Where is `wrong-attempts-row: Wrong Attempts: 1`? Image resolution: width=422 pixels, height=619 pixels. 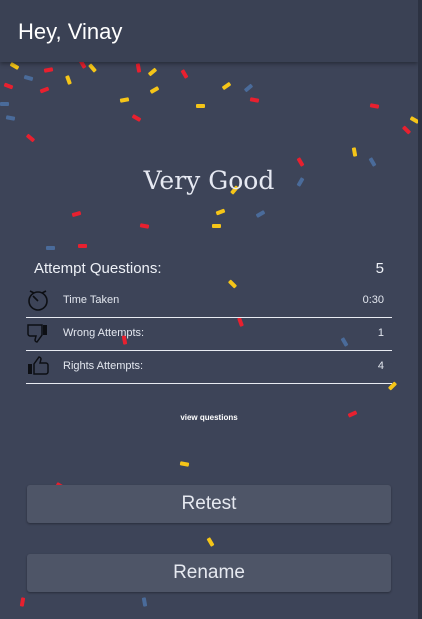
wrong-attempts-row: Wrong Attempts: 1 is located at coordinates (209, 335).